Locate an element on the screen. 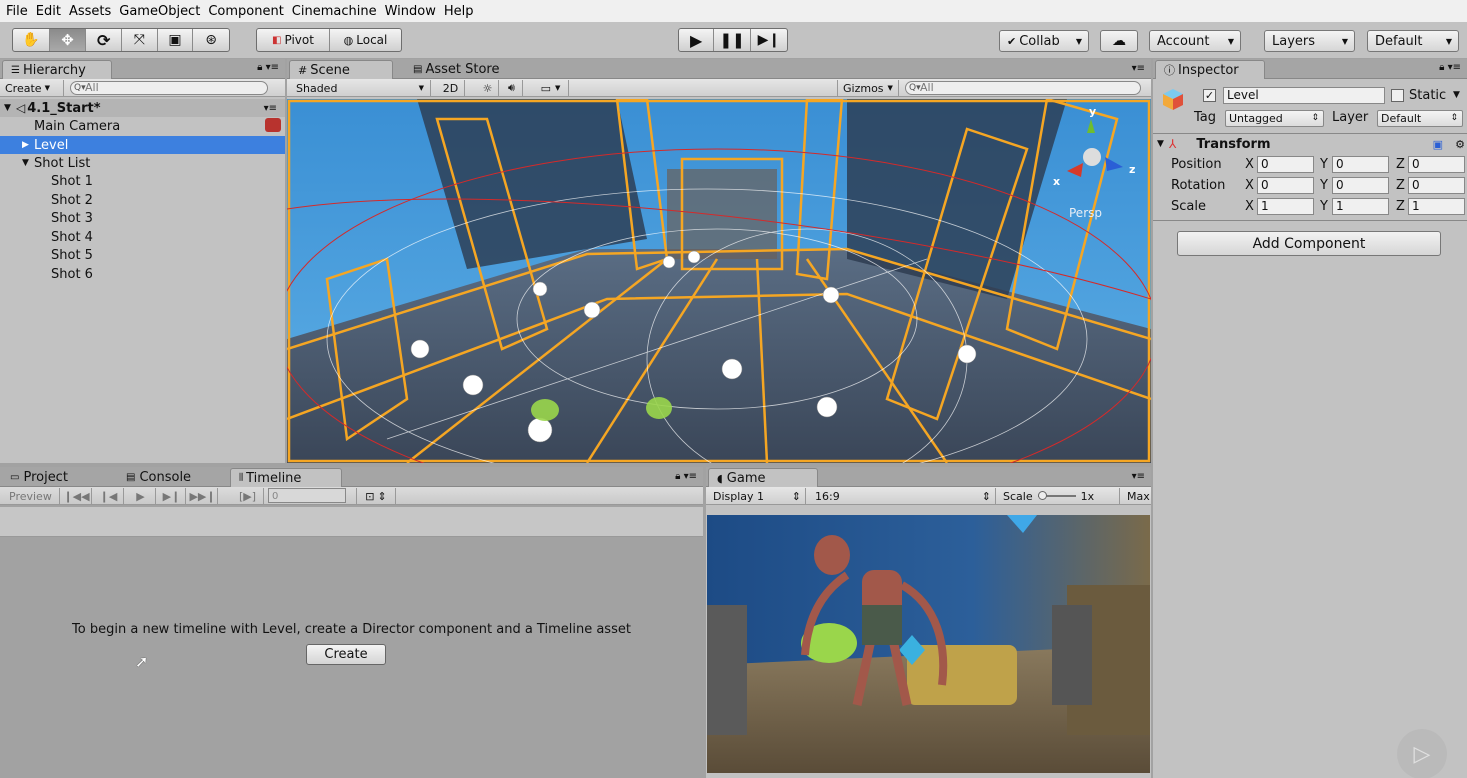 The image size is (1467, 778). hierarchy-item-main-camera: Main Camera is located at coordinates (142, 126).